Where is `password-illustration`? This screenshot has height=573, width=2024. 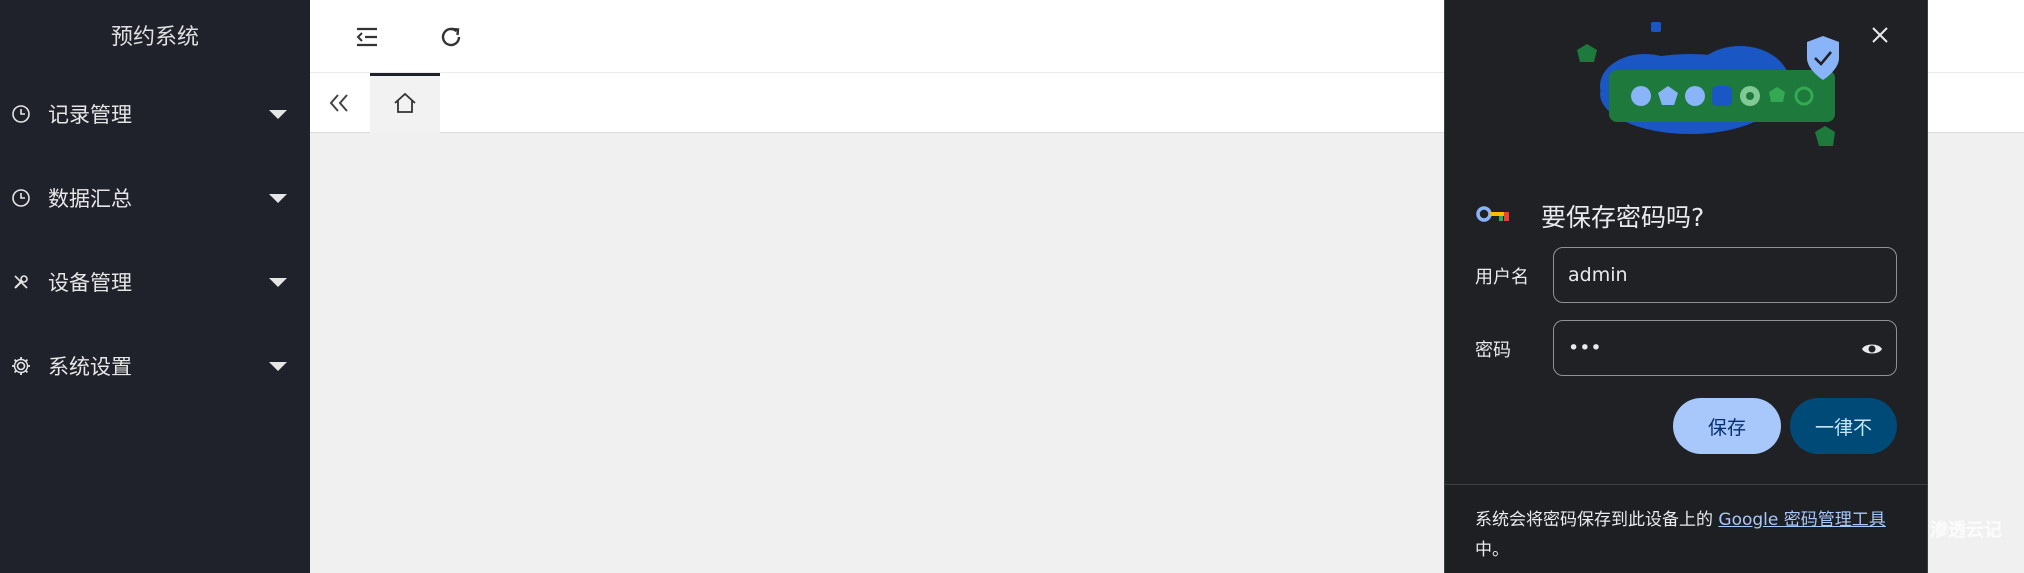 password-illustration is located at coordinates (1696, 89).